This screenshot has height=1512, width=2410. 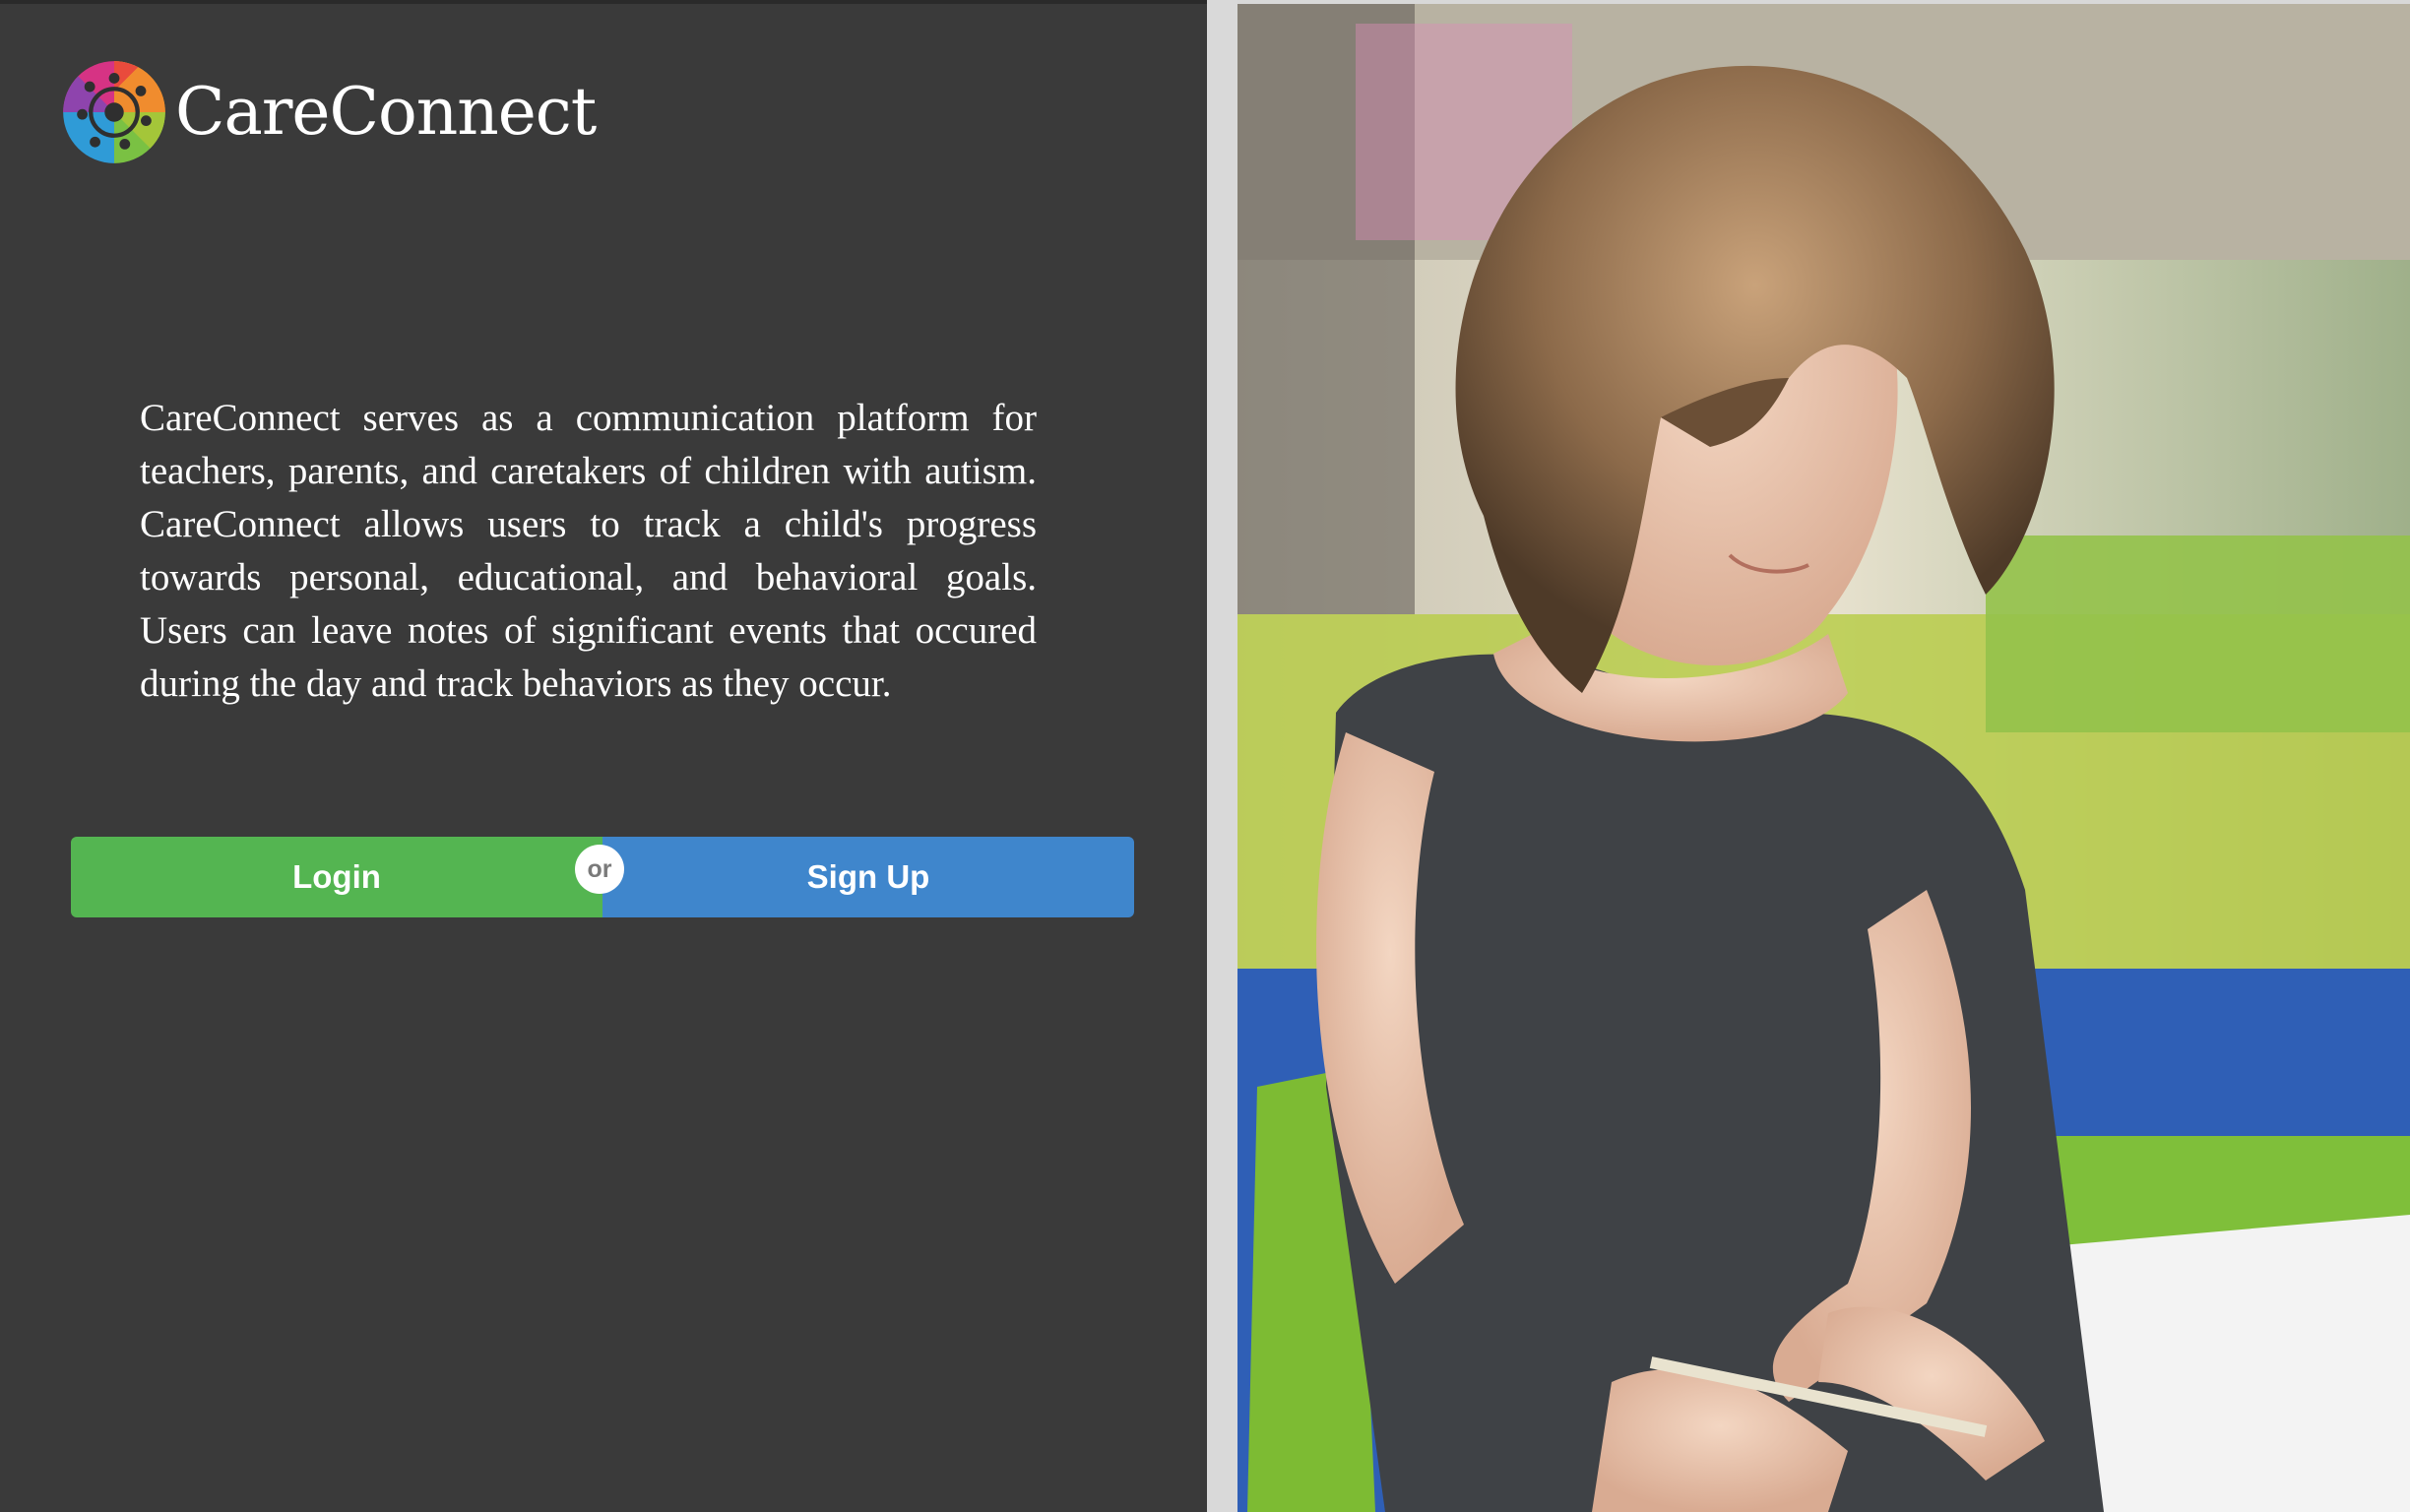 What do you see at coordinates (868, 877) in the screenshot?
I see `signup-button: Sign Up` at bounding box center [868, 877].